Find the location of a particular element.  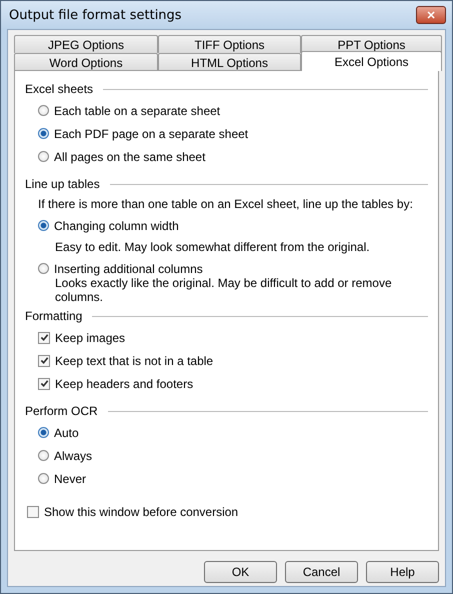

radio-label: Auto is located at coordinates (66, 433).